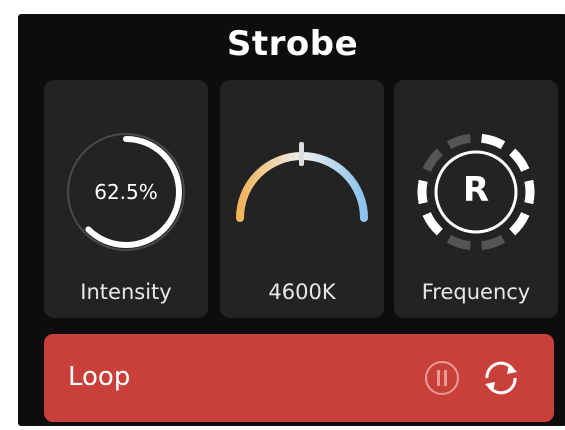 This screenshot has height=430, width=565. What do you see at coordinates (126, 192) in the screenshot?
I see `intensity-value: 62.5%` at bounding box center [126, 192].